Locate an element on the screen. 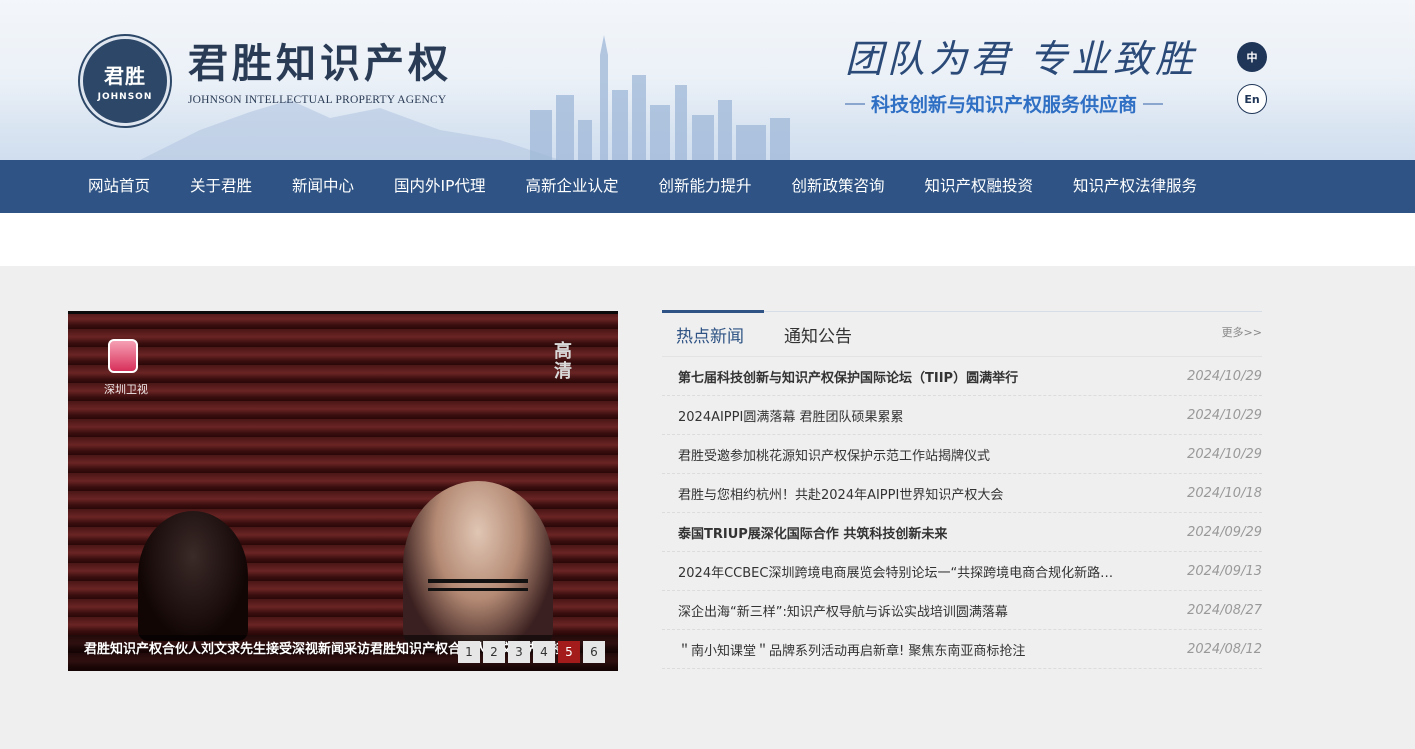  sub-slogan: 科技创新与知识产权服务供应商 is located at coordinates (1020, 103).